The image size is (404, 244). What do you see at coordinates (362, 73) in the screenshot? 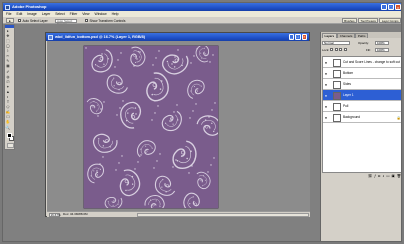
I see `layer-row: ● Bottom` at bounding box center [362, 73].